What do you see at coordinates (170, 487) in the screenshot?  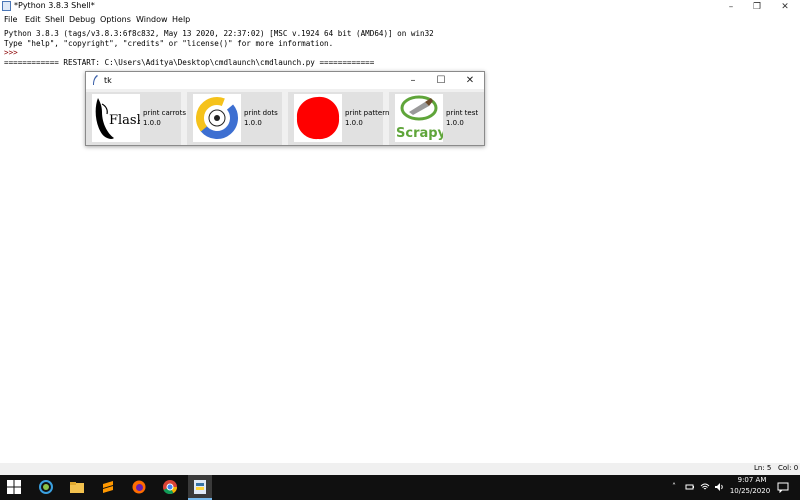 I see `chrome-icon` at bounding box center [170, 487].